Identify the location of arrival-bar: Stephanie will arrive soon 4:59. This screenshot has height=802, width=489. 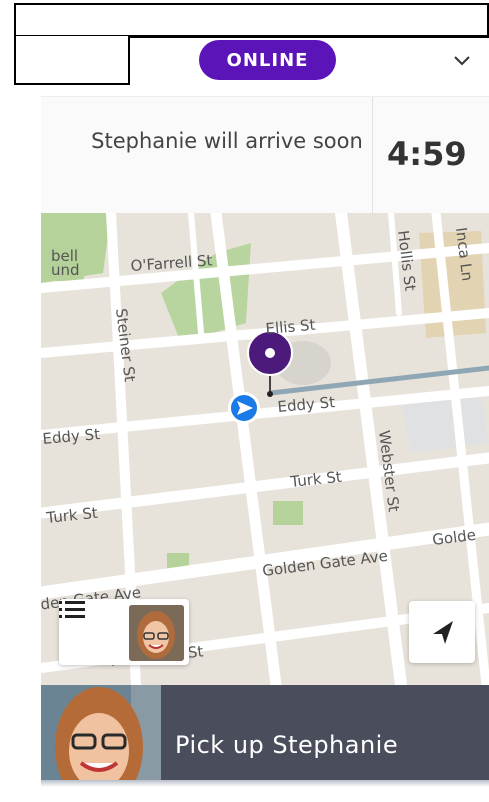
(265, 155).